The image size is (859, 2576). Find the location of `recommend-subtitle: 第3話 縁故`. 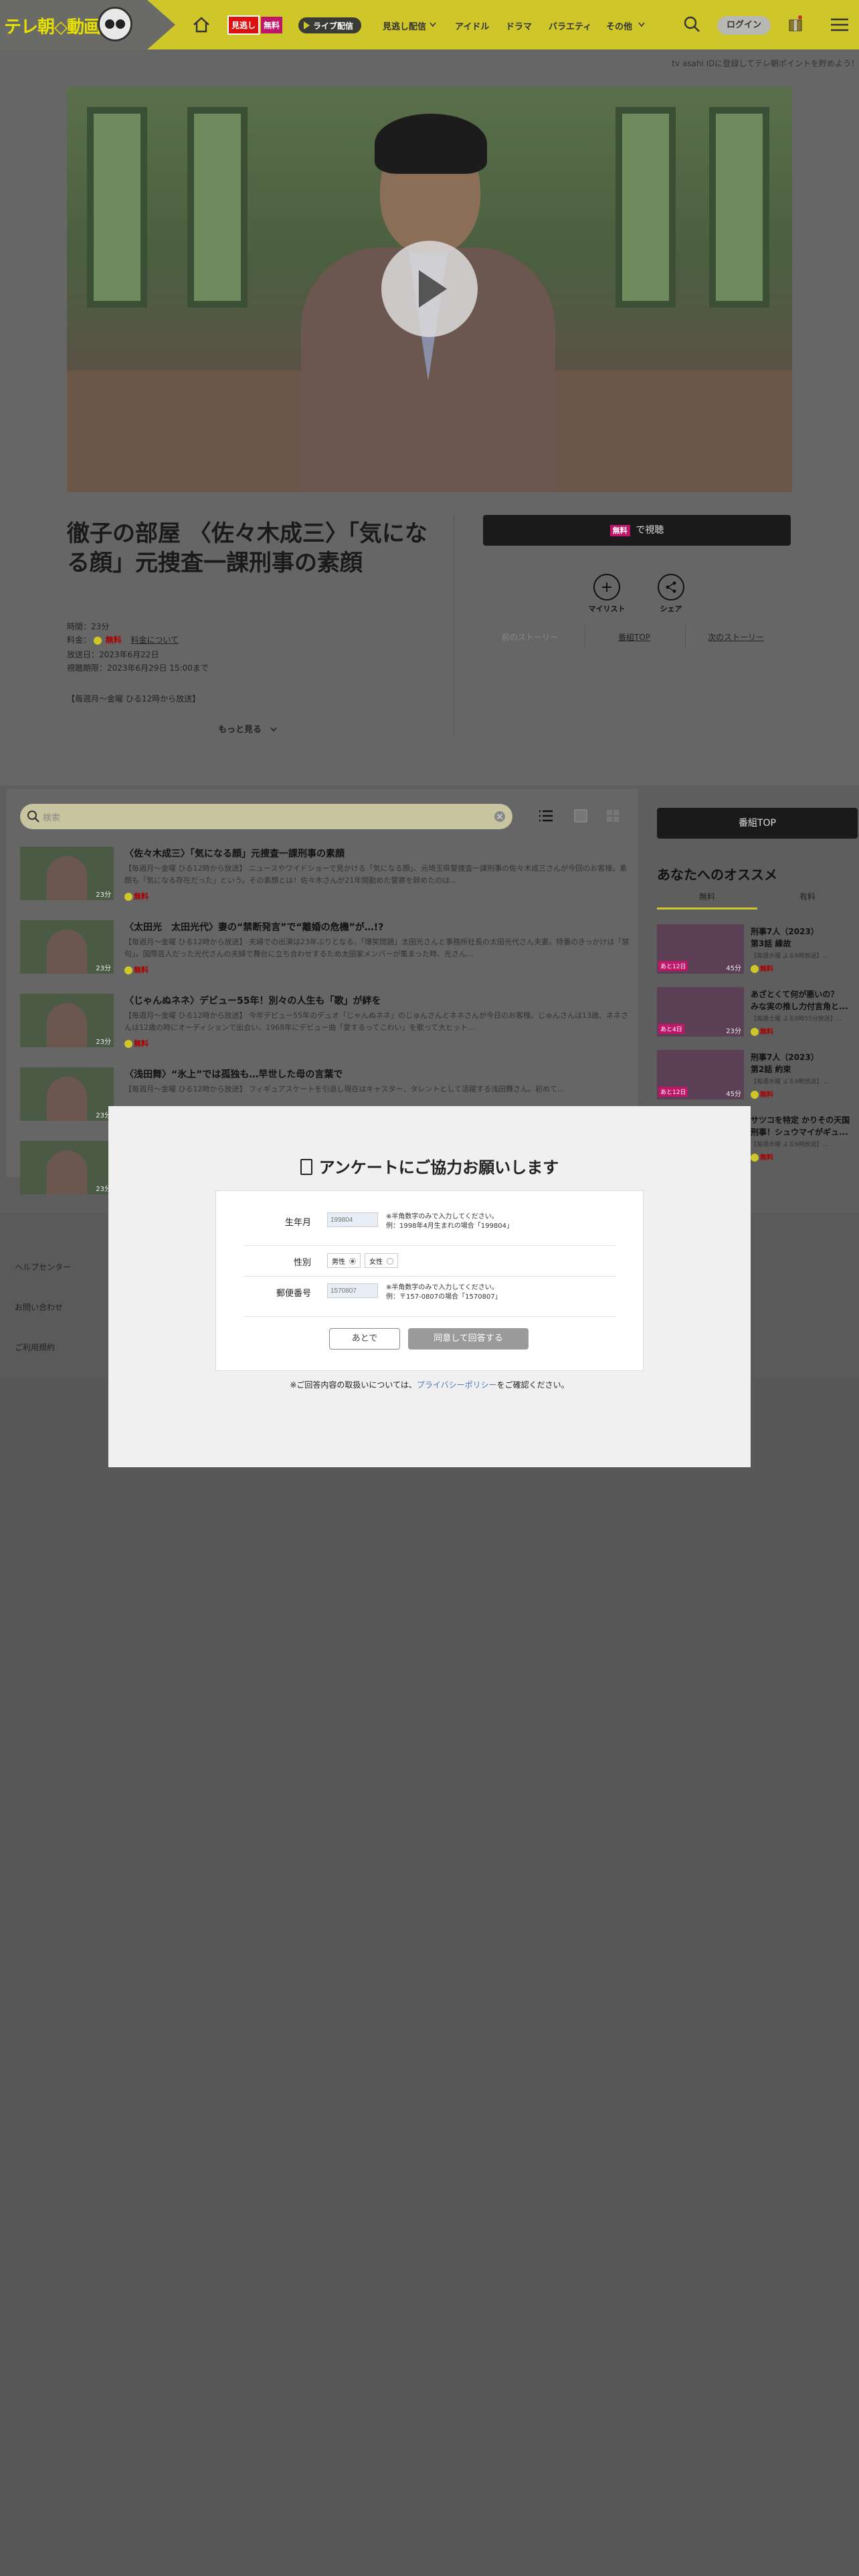

recommend-subtitle: 第3話 縁故 is located at coordinates (771, 943).